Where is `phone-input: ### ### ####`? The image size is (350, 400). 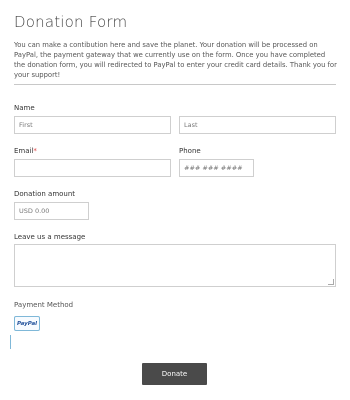
phone-input: ### ### #### is located at coordinates (216, 168).